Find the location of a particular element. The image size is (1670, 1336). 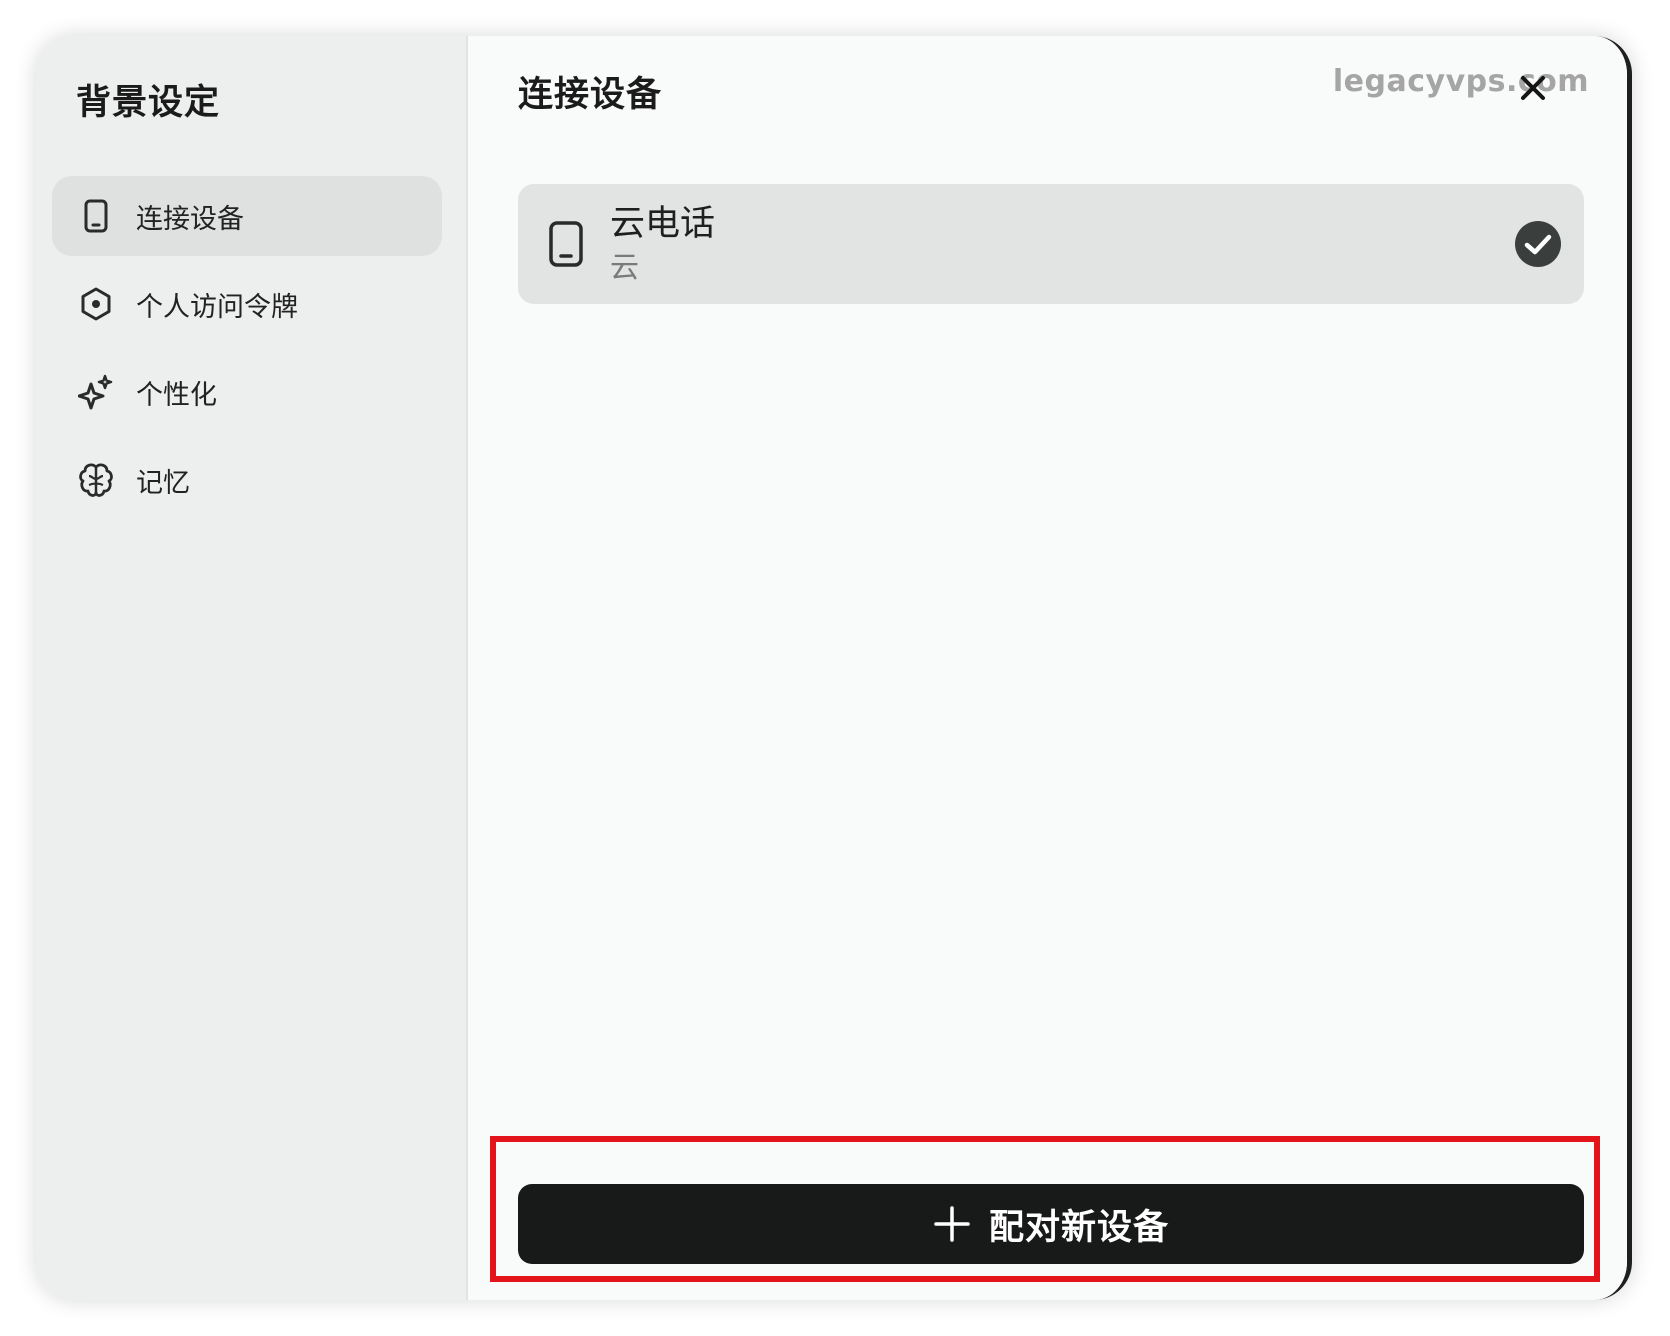

device-subtitle: 云 is located at coordinates (625, 267).